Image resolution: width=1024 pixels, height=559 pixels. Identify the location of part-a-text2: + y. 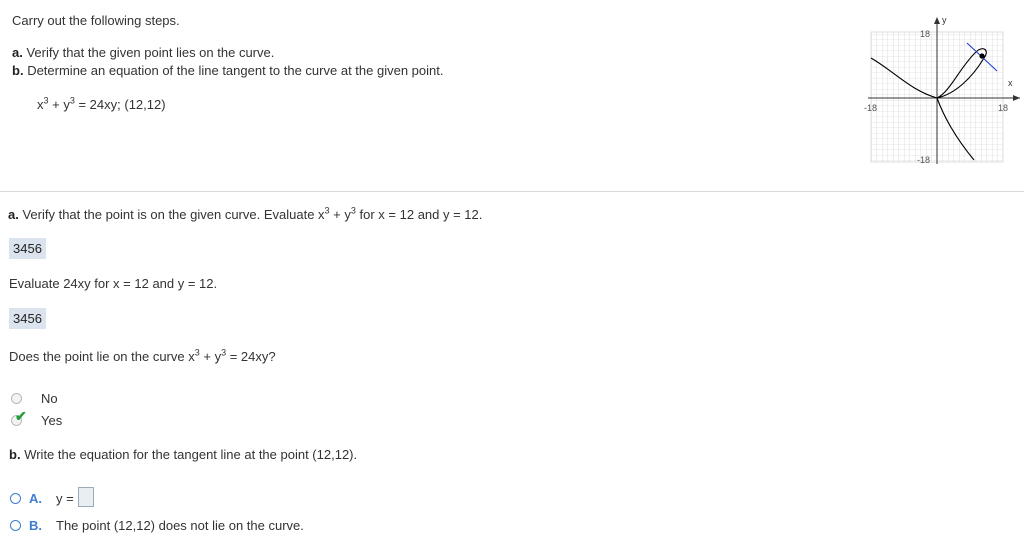
(340, 214).